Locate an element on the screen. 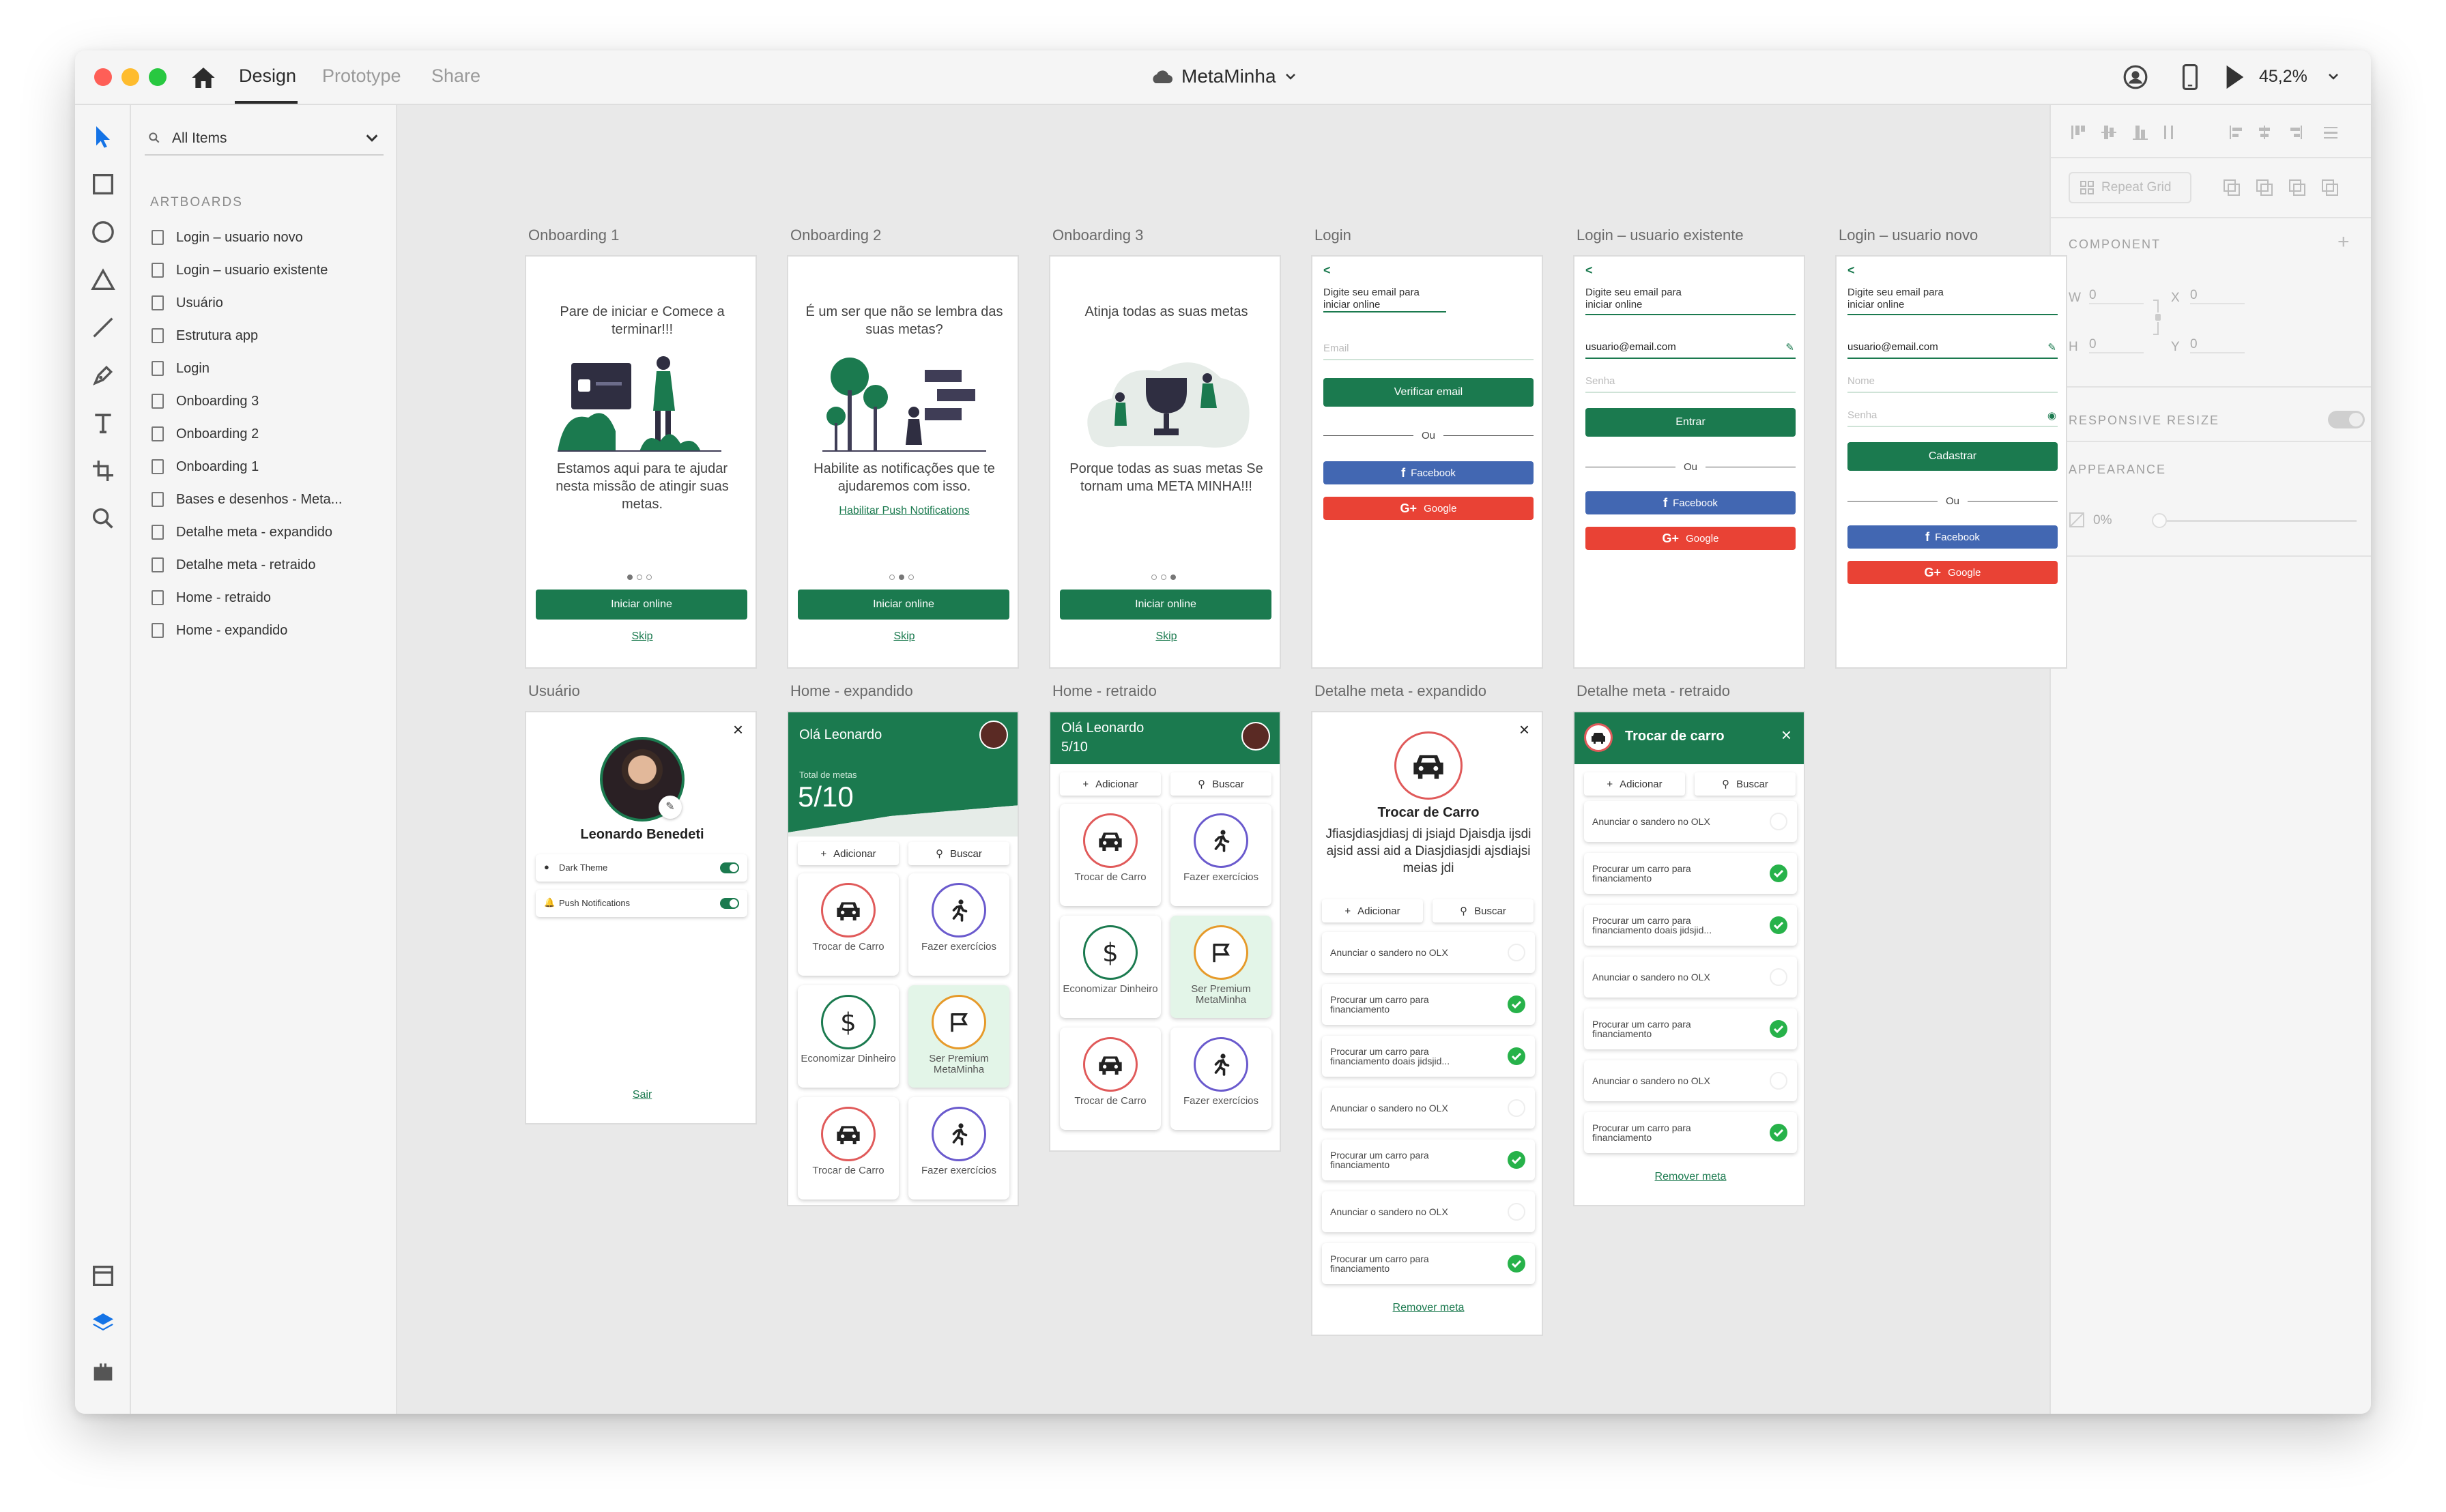  pen-tool-icon is located at coordinates (103, 375).